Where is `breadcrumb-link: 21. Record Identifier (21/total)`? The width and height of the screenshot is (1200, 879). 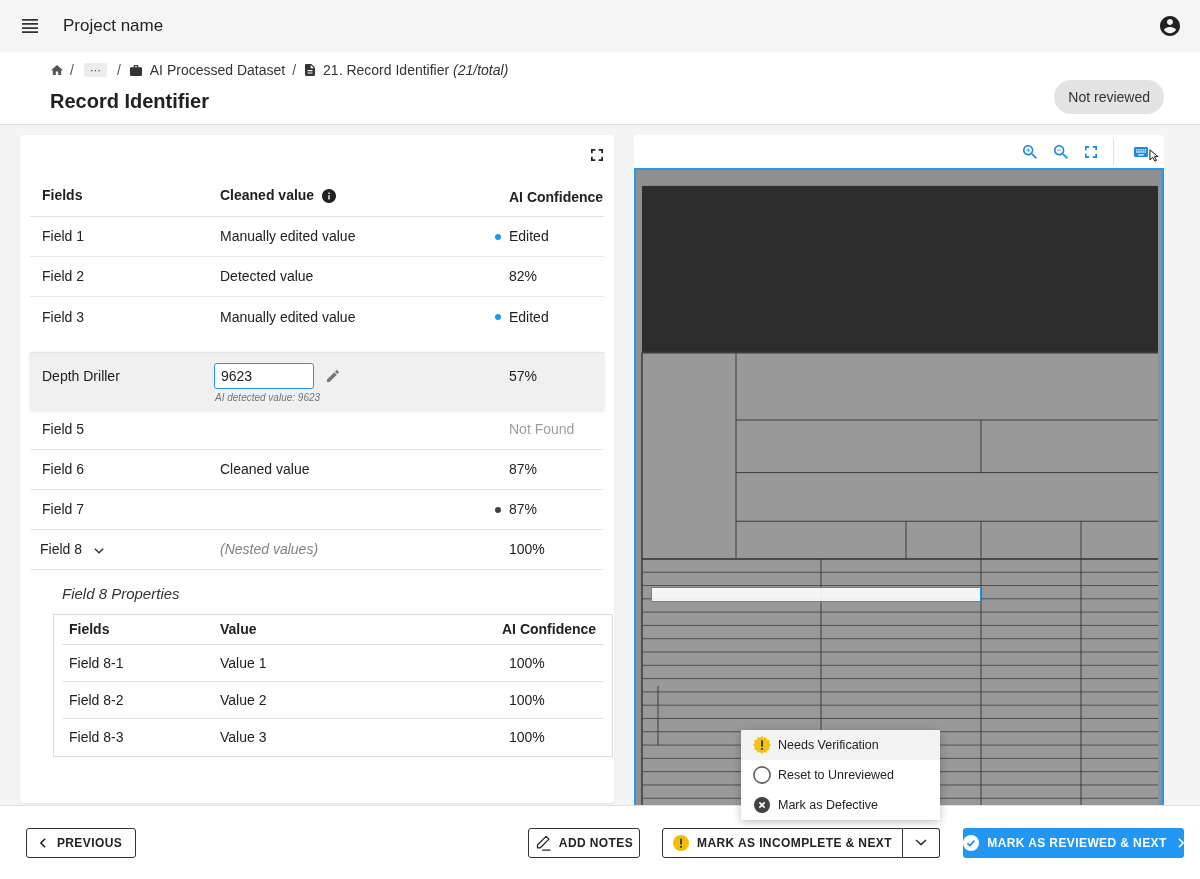 breadcrumb-link: 21. Record Identifier (21/total) is located at coordinates (407, 70).